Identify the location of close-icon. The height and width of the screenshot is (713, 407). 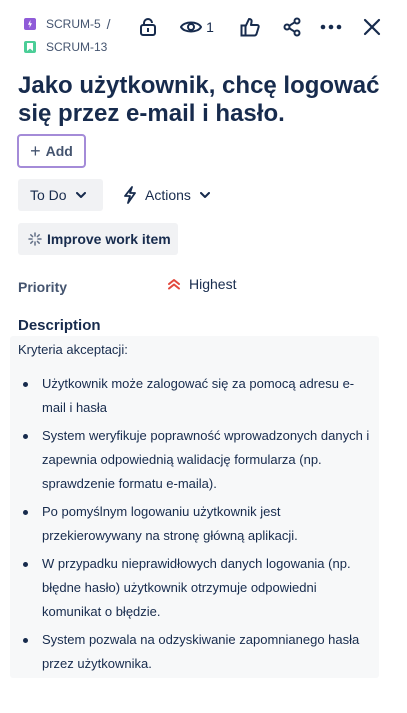
(372, 27).